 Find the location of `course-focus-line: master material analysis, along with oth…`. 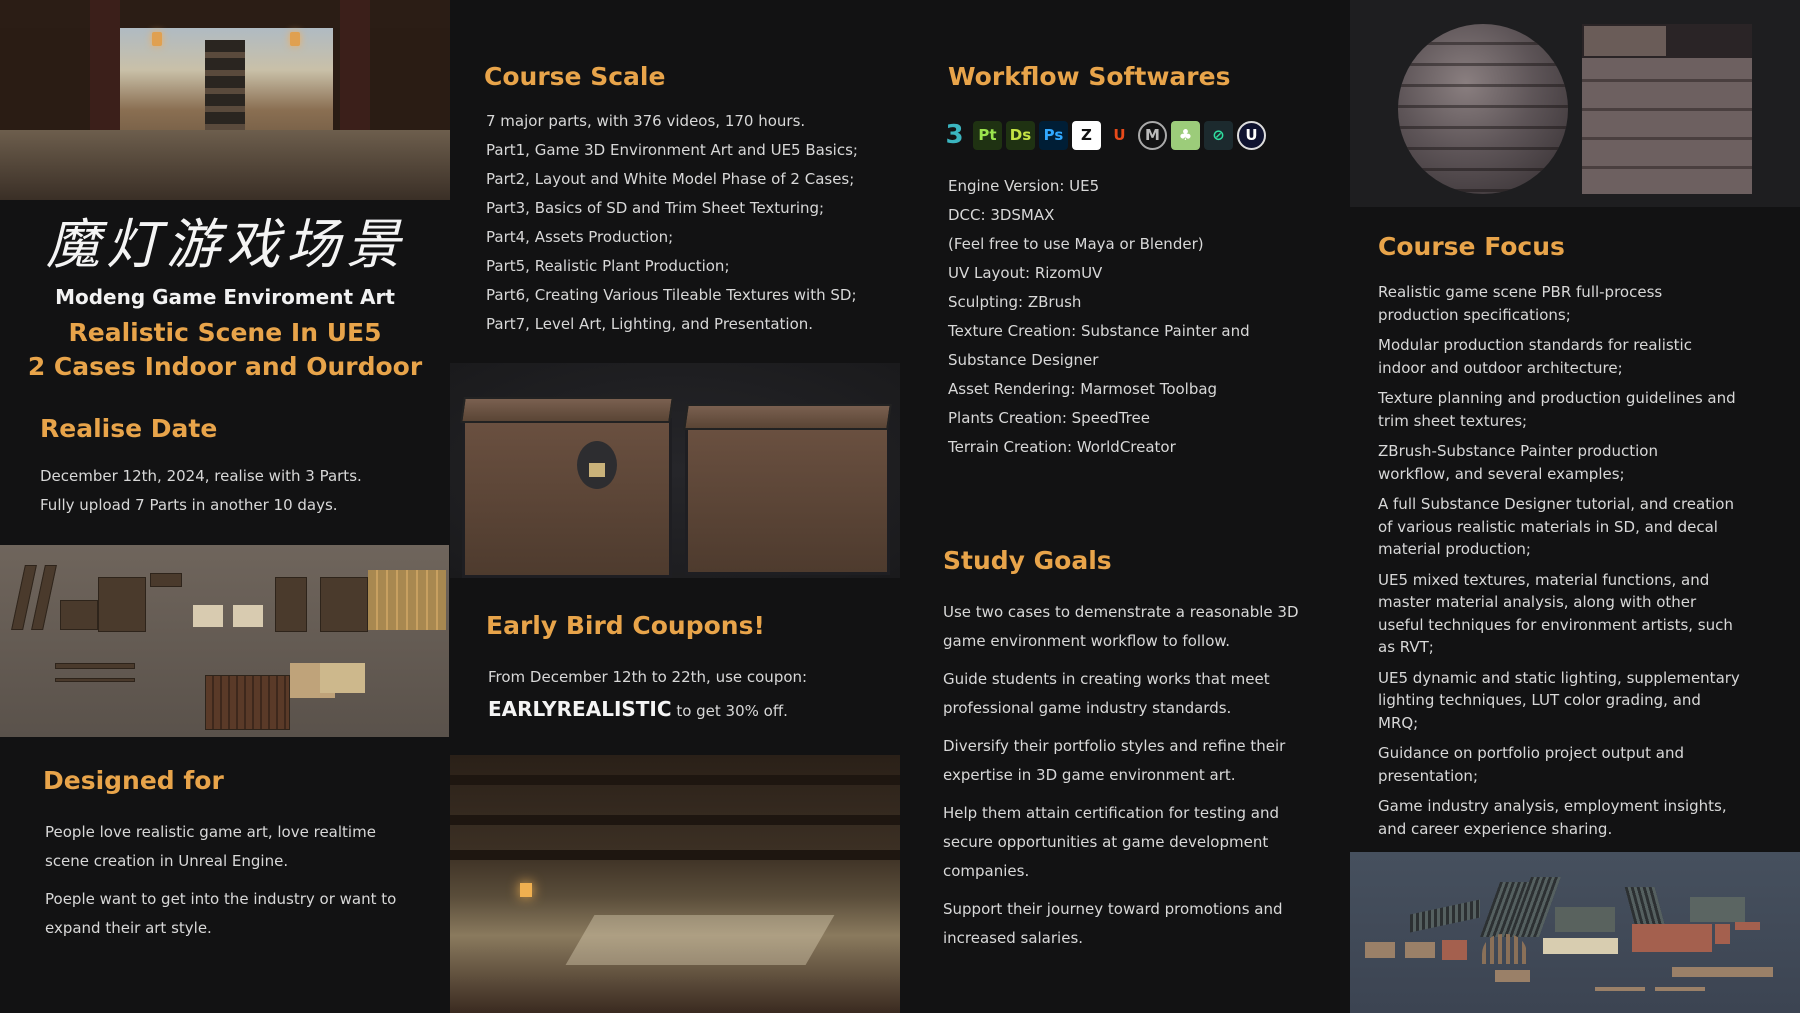

course-focus-line: master material analysis, along with oth… is located at coordinates (1537, 602).